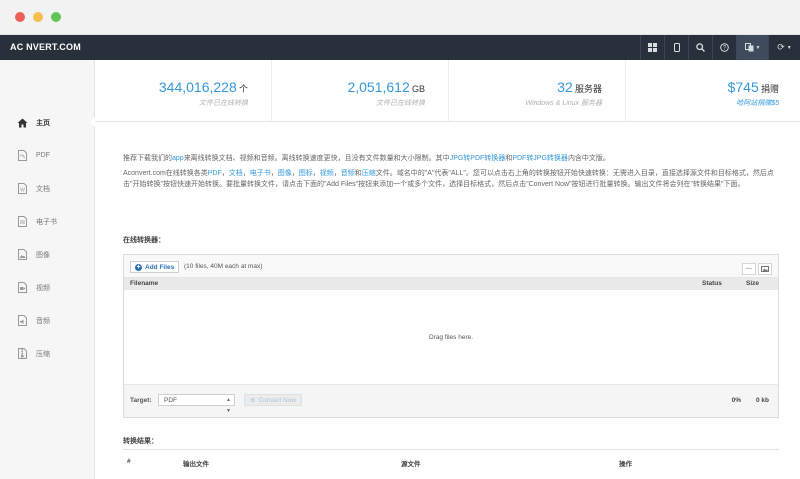  What do you see at coordinates (749, 269) in the screenshot?
I see `list-view-button: —` at bounding box center [749, 269].